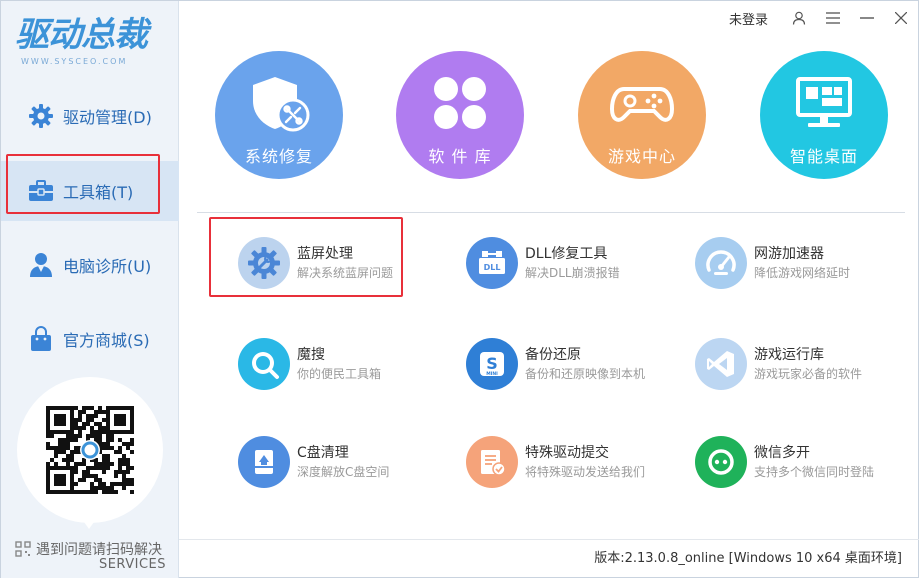  I want to click on tool-title: DLL修复工具, so click(566, 254).